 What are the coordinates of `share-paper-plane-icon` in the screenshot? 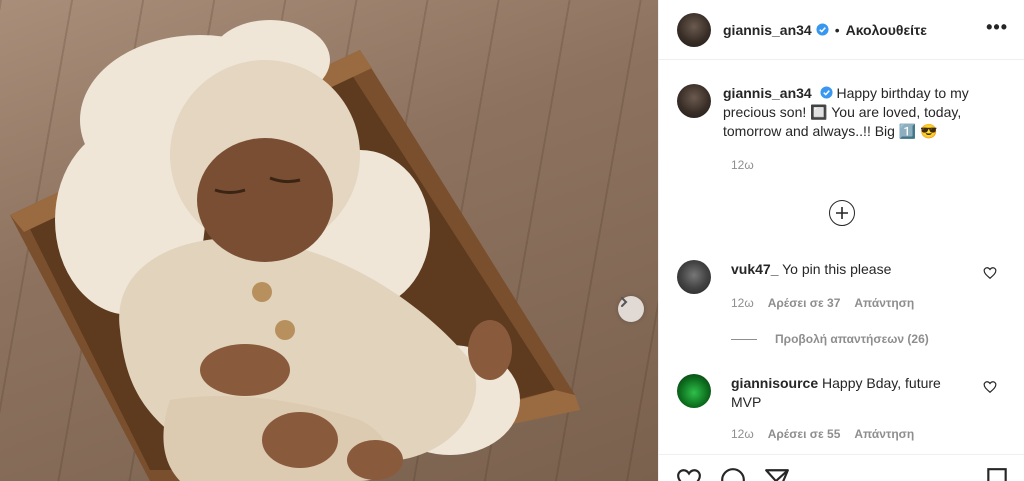 It's located at (777, 474).